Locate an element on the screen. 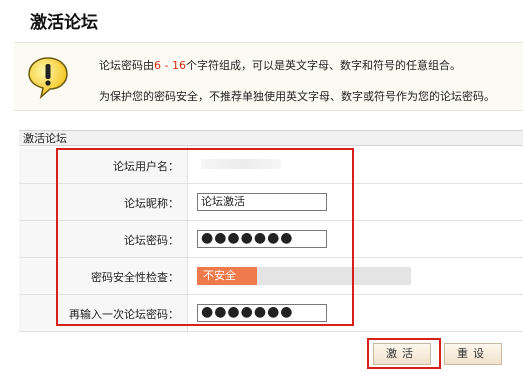 The width and height of the screenshot is (523, 371). password-strength-bar: 不安全 is located at coordinates (304, 276).